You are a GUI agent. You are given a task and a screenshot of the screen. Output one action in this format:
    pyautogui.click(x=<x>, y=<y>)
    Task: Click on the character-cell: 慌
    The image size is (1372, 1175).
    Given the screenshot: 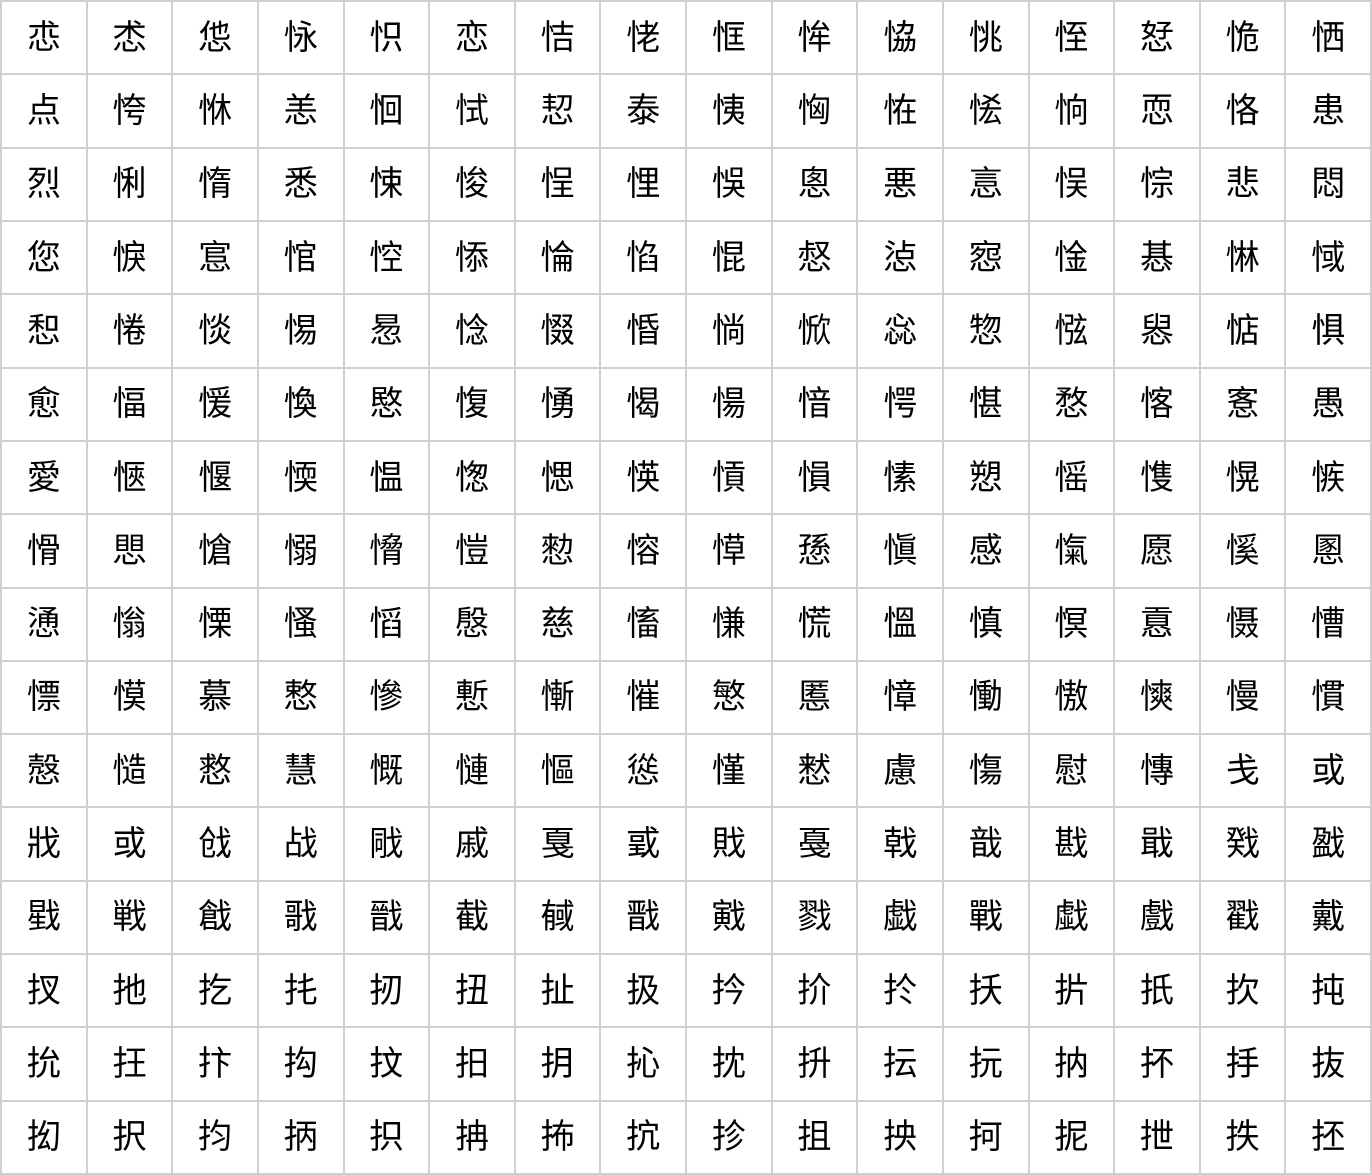 What is the action you would take?
    pyautogui.click(x=815, y=625)
    